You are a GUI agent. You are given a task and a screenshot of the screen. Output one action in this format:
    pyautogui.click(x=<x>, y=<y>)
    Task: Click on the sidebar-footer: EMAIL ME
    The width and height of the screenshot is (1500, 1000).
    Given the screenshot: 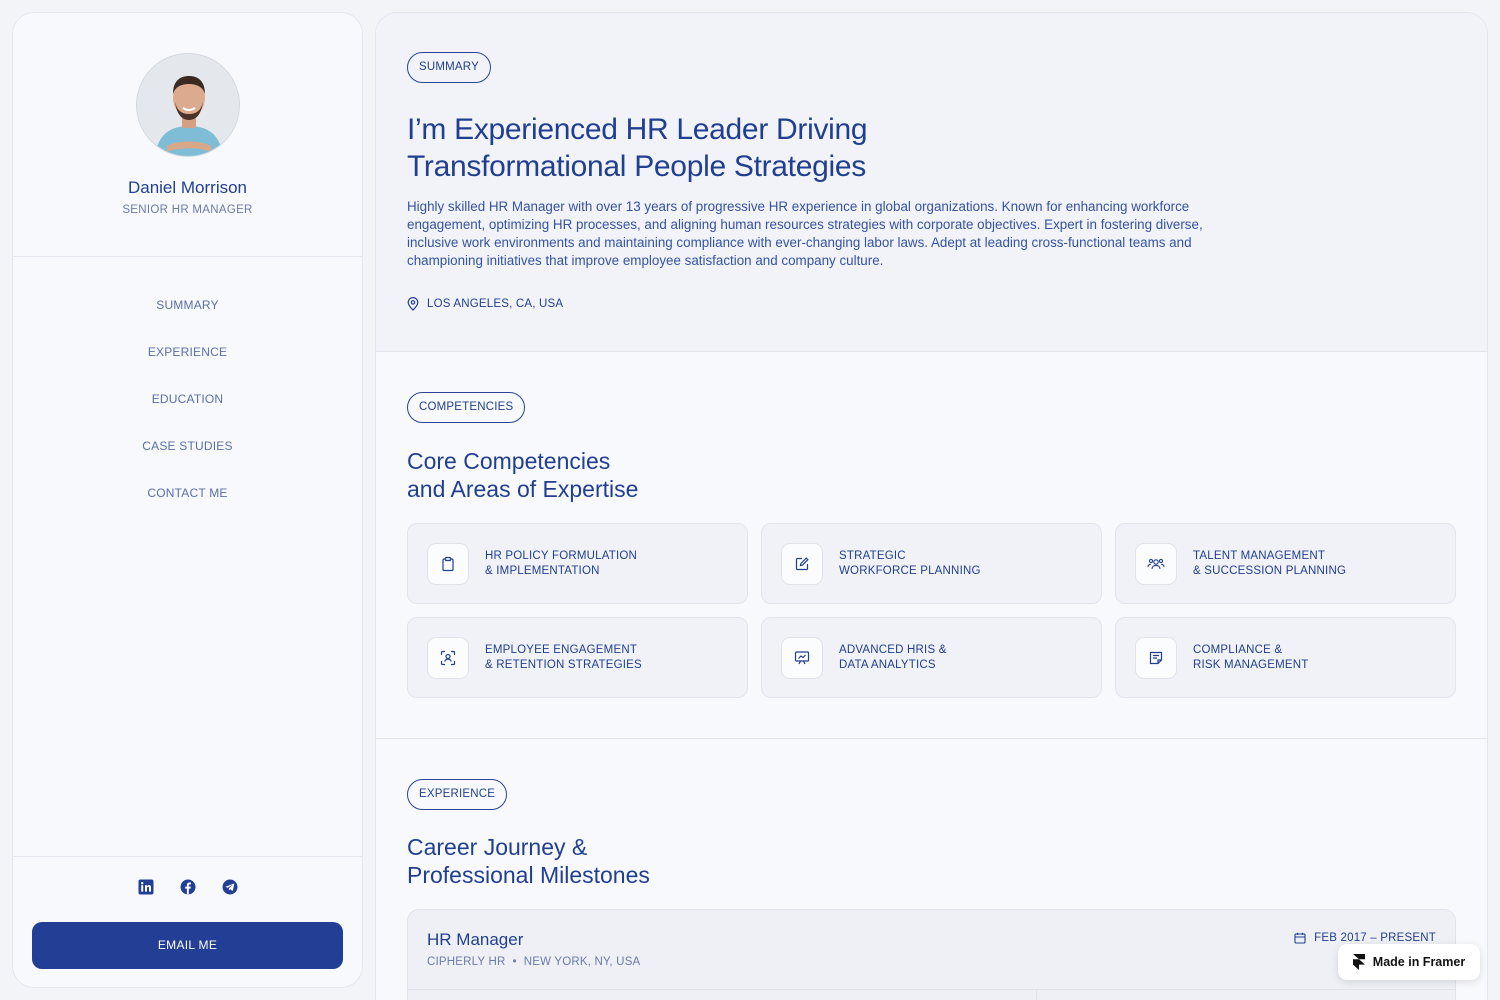 What is the action you would take?
    pyautogui.click(x=187, y=921)
    